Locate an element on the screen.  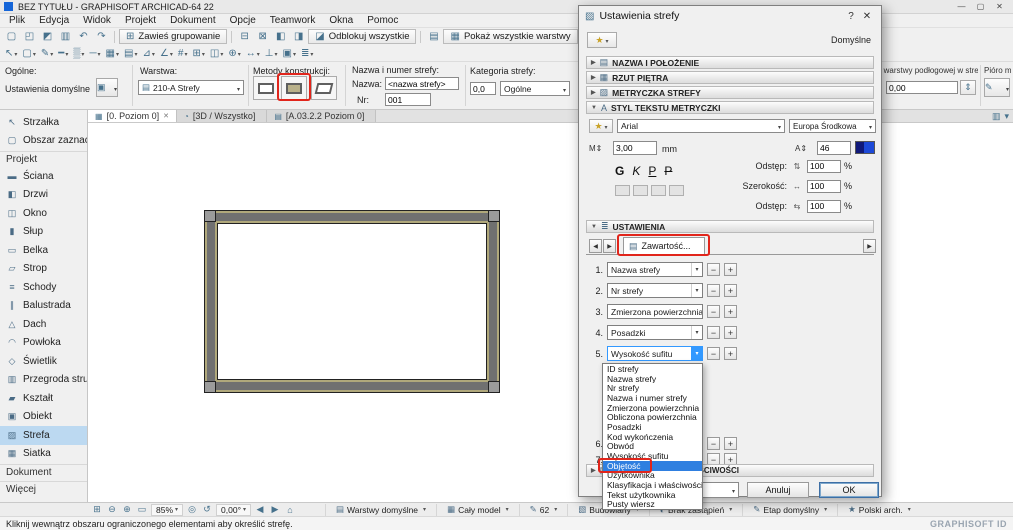
quick-option-select: ✎ 62 is located at coordinates (543, 509).